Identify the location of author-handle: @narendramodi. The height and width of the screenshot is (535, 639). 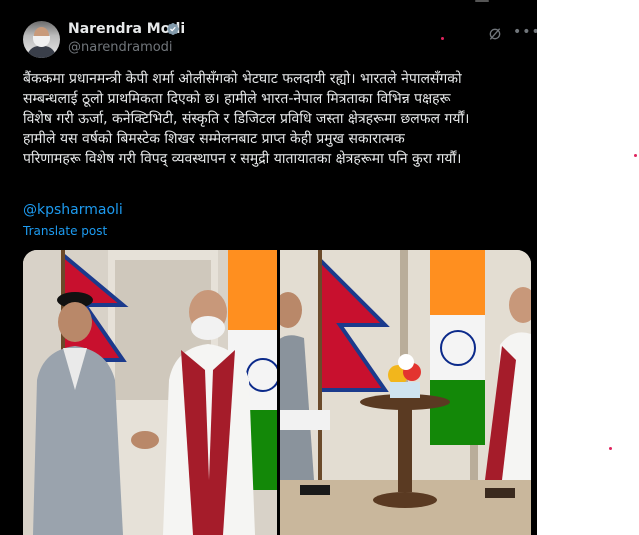
(120, 47).